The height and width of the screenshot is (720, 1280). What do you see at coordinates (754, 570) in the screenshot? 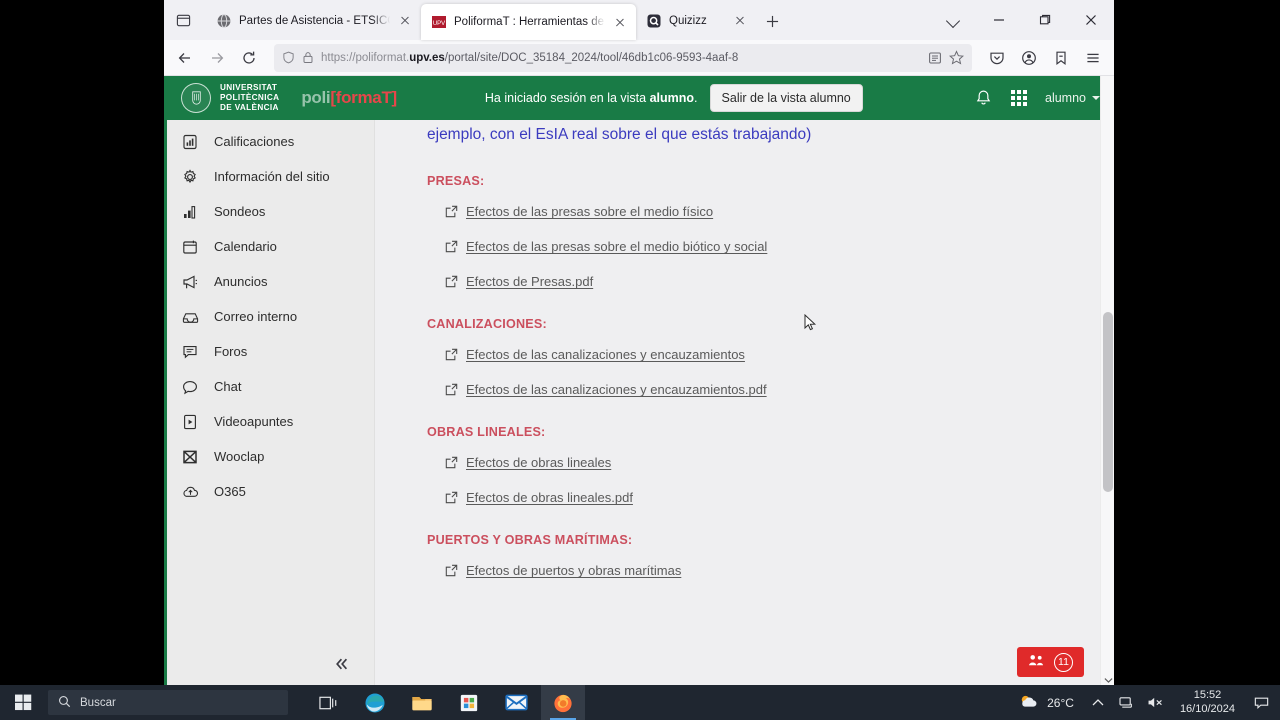
I see `content-link-row: Efectos de puertos y obras marítimas` at bounding box center [754, 570].